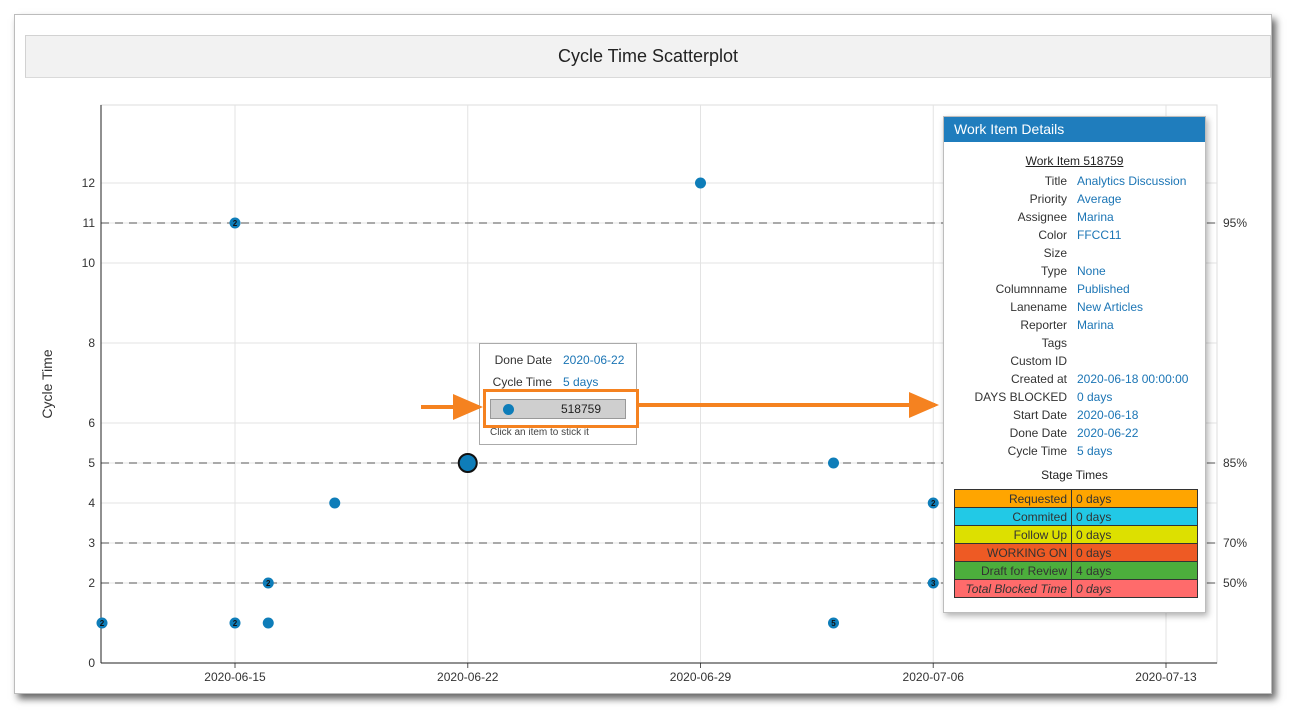 This screenshot has width=1297, height=719. Describe the element at coordinates (539, 432) in the screenshot. I see `tooltip-hint: Click an item to stick it` at that location.